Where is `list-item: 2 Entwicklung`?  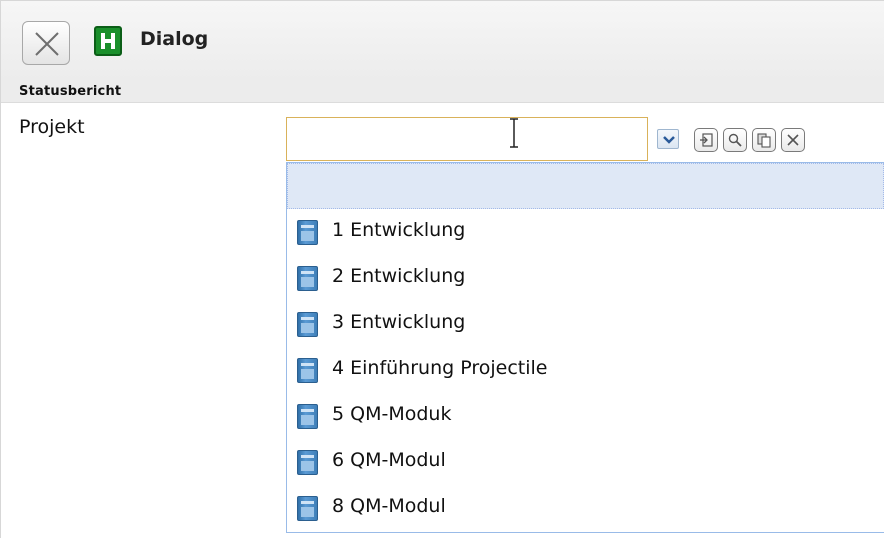
list-item: 2 Entwicklung is located at coordinates (585, 278).